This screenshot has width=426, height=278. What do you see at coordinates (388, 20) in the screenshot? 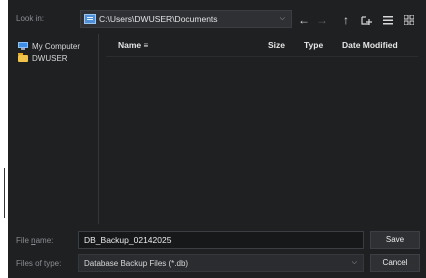
I see `list-view-icon` at bounding box center [388, 20].